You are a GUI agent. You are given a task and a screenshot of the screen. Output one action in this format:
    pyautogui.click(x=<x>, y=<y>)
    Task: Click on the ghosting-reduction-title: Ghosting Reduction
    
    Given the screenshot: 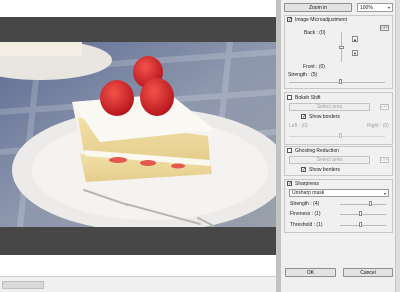 What is the action you would take?
    pyautogui.click(x=317, y=151)
    